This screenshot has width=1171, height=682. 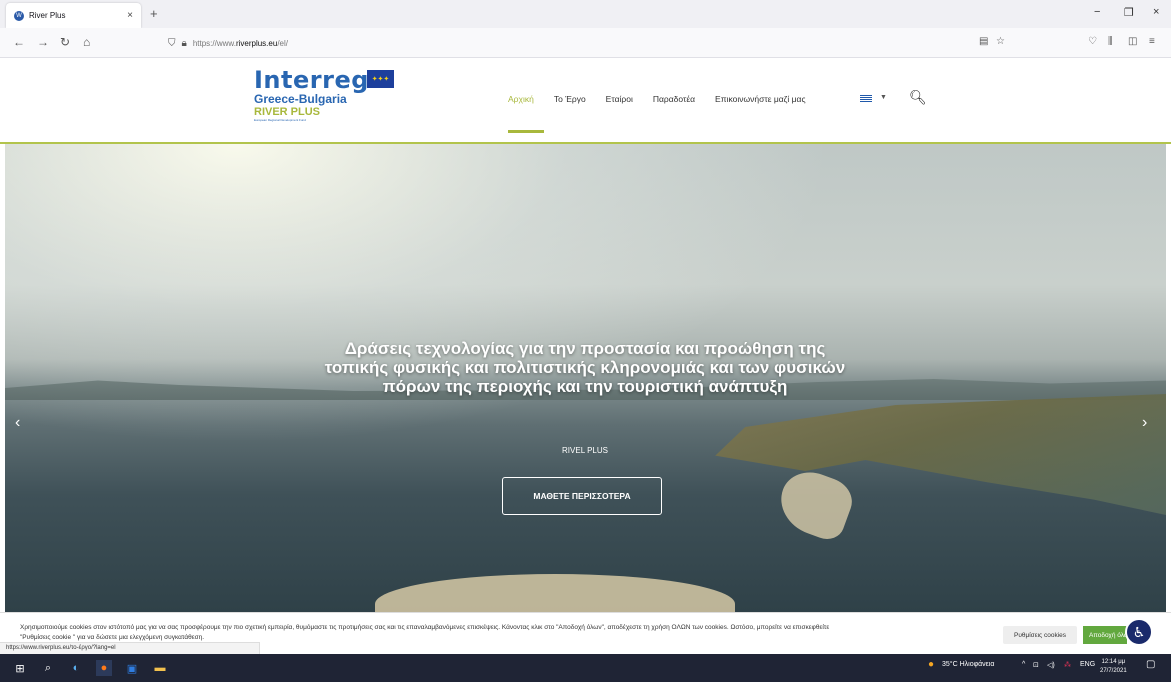 I want to click on library-icon: ⫼, so click(x=1110, y=41).